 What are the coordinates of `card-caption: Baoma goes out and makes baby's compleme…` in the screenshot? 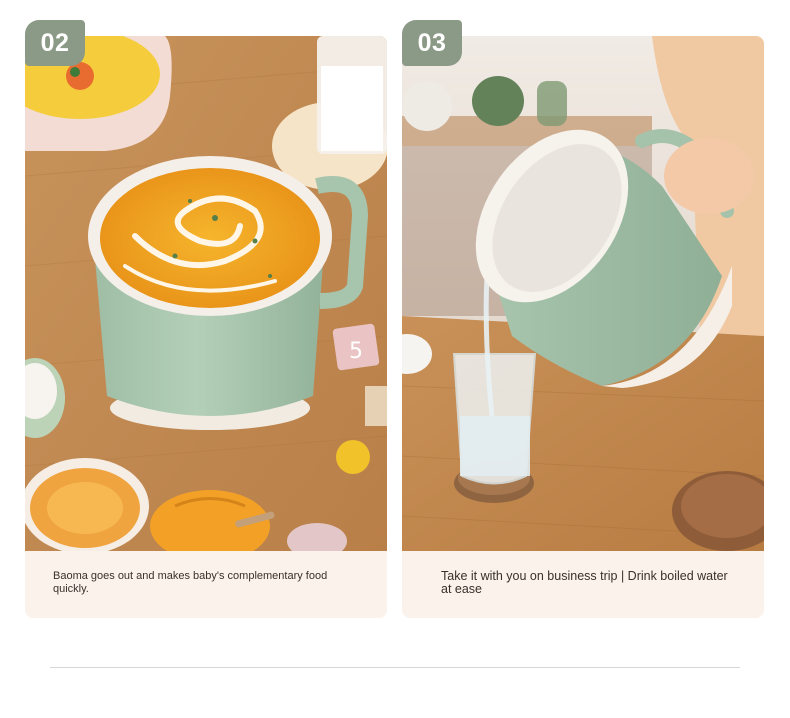 It's located at (190, 582).